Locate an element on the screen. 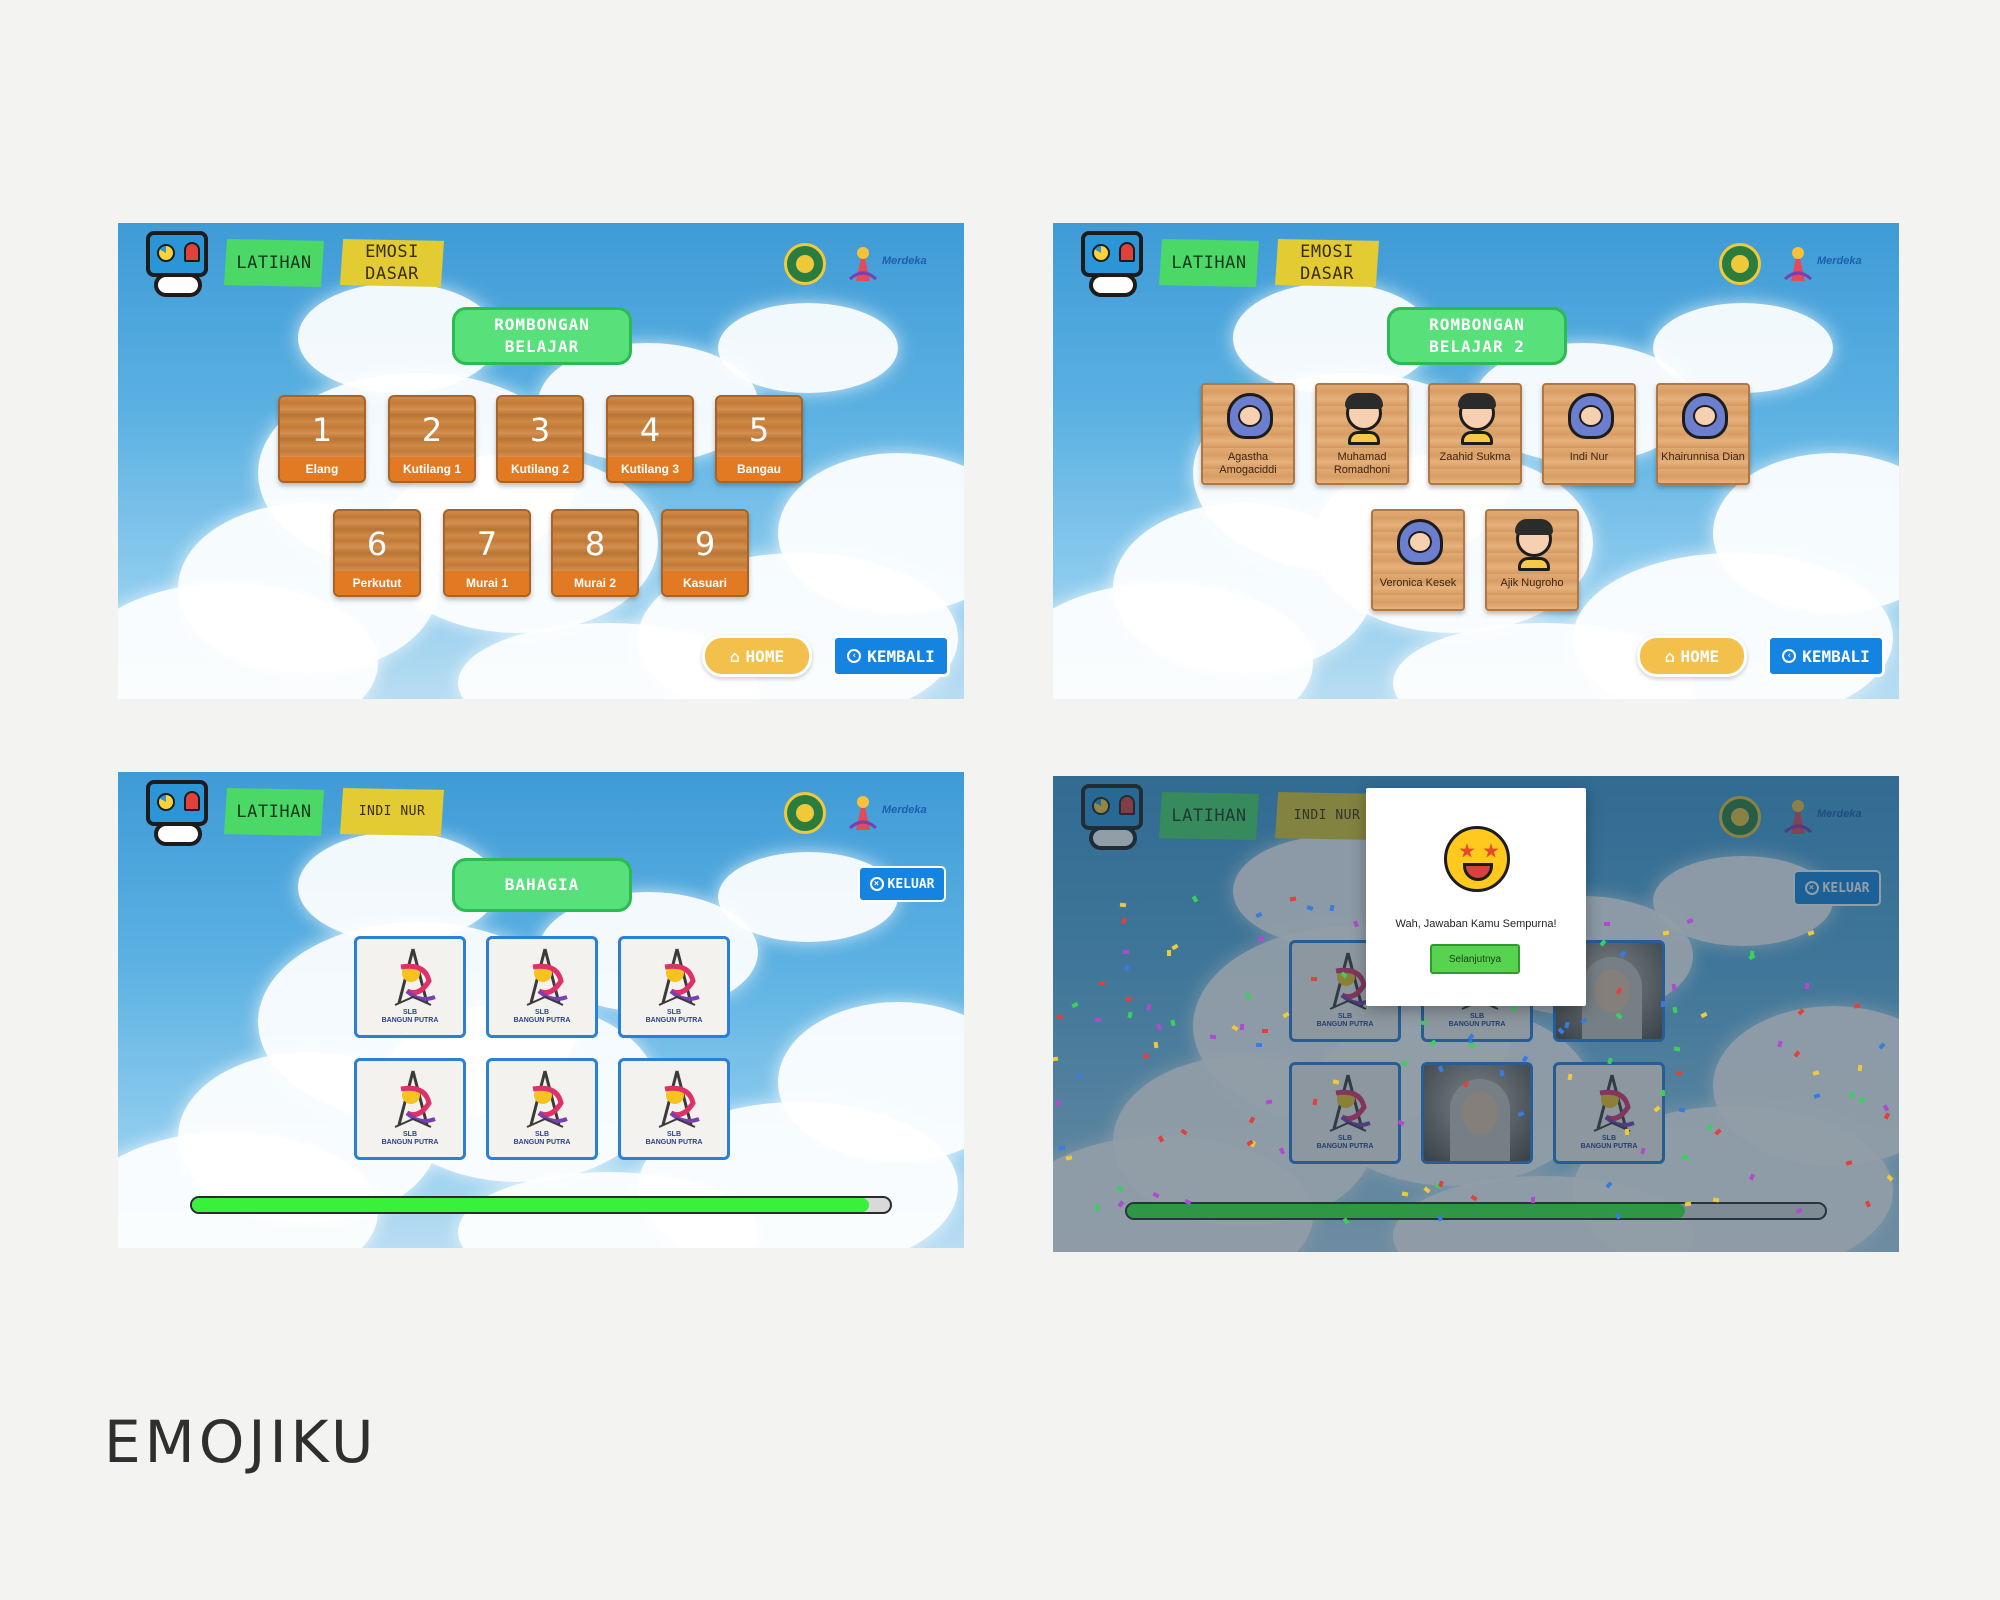  group-number: 7 is located at coordinates (487, 544).